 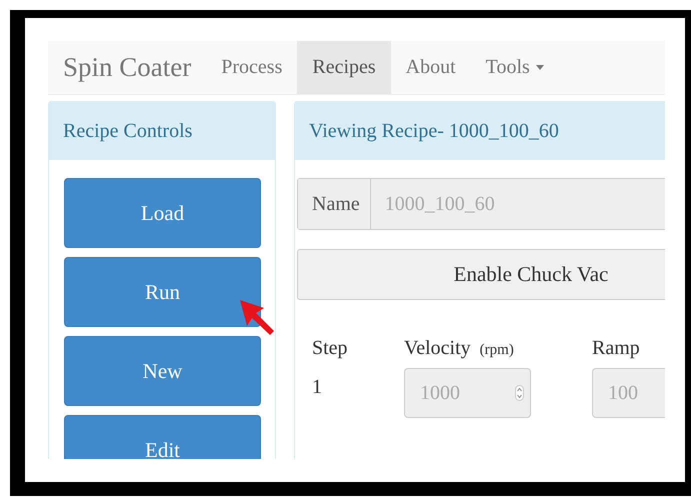 What do you see at coordinates (497, 350) in the screenshot?
I see `unit-label: (rpm)` at bounding box center [497, 350].